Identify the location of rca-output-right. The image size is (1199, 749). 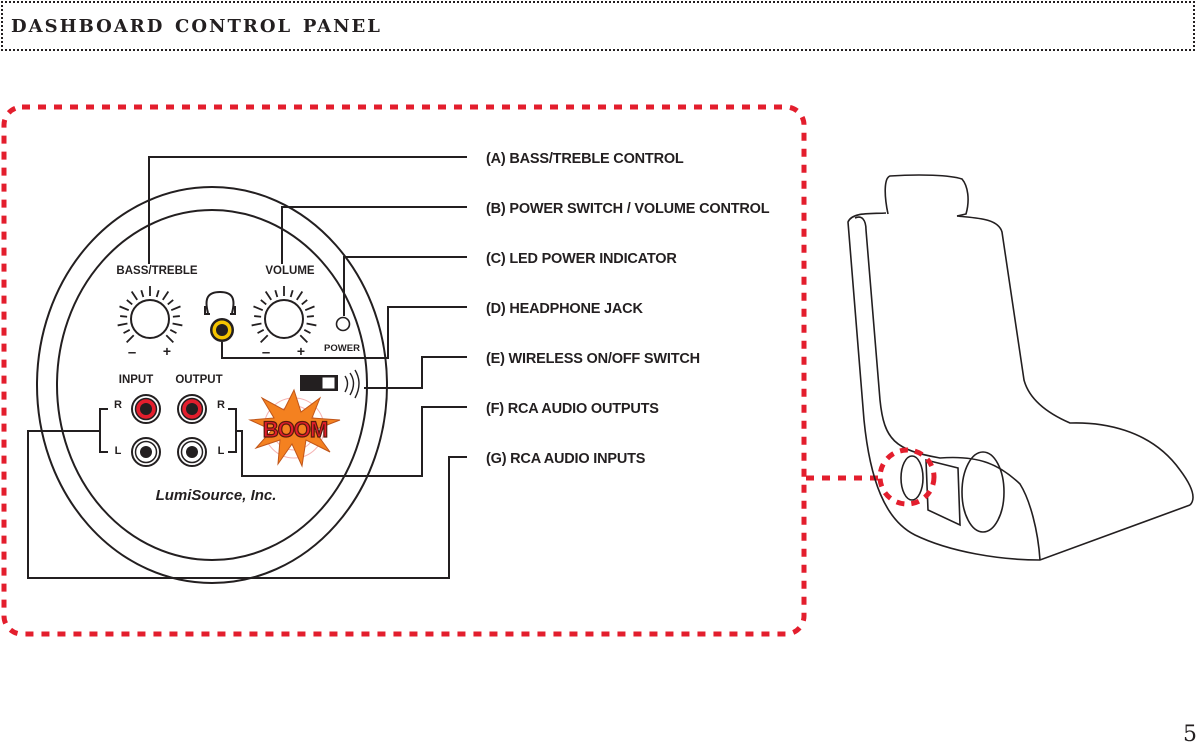
(192, 409).